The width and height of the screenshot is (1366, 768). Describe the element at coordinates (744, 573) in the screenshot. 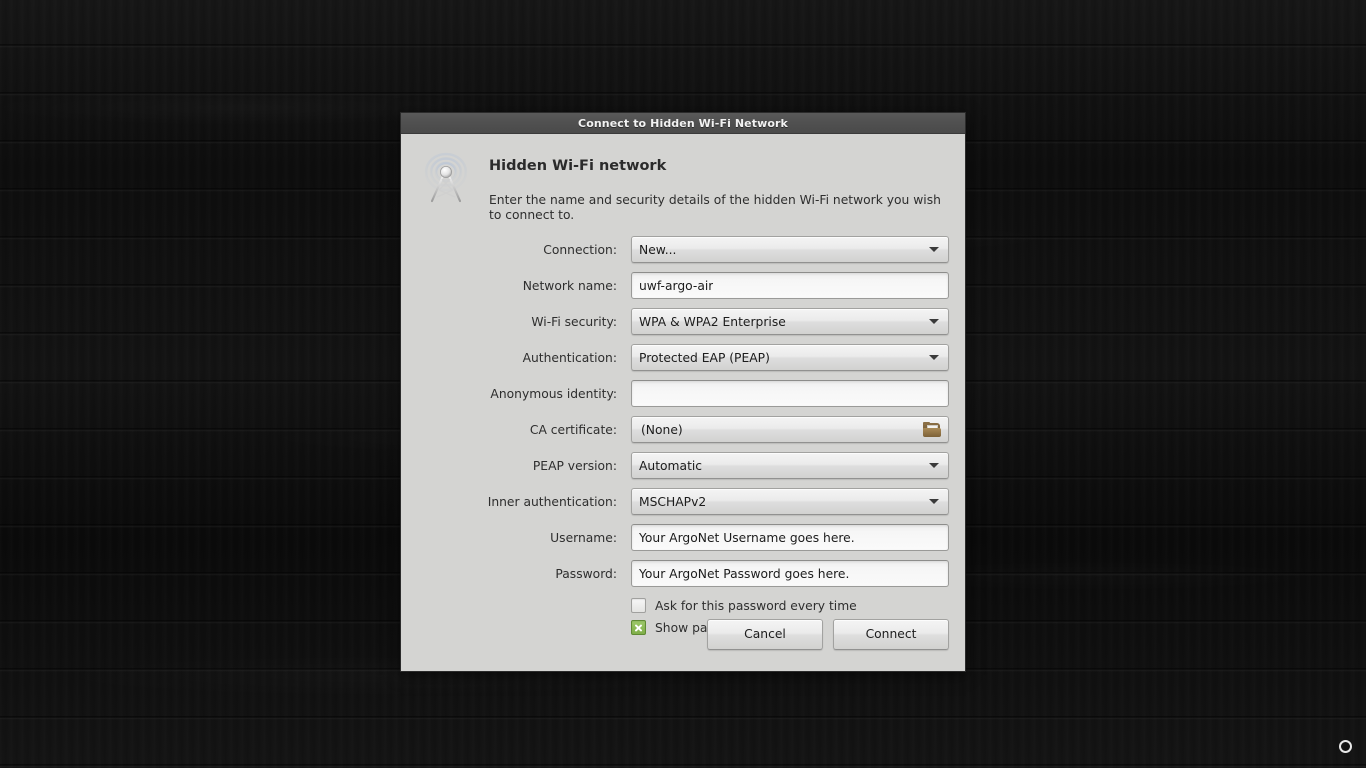

I see `password-value: Your ArgoNet Password goes here.` at that location.